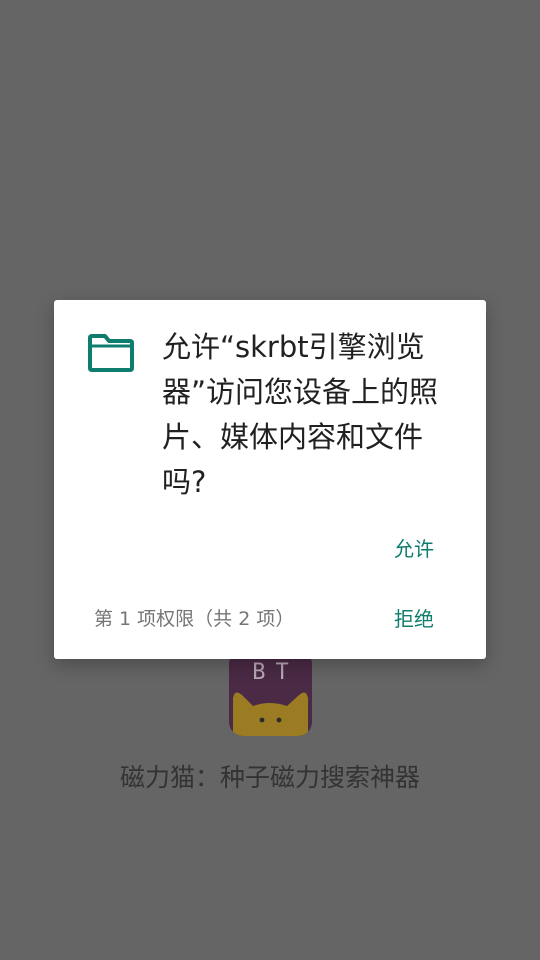 This screenshot has width=540, height=960. I want to click on app-icon: BT, so click(270, 693).